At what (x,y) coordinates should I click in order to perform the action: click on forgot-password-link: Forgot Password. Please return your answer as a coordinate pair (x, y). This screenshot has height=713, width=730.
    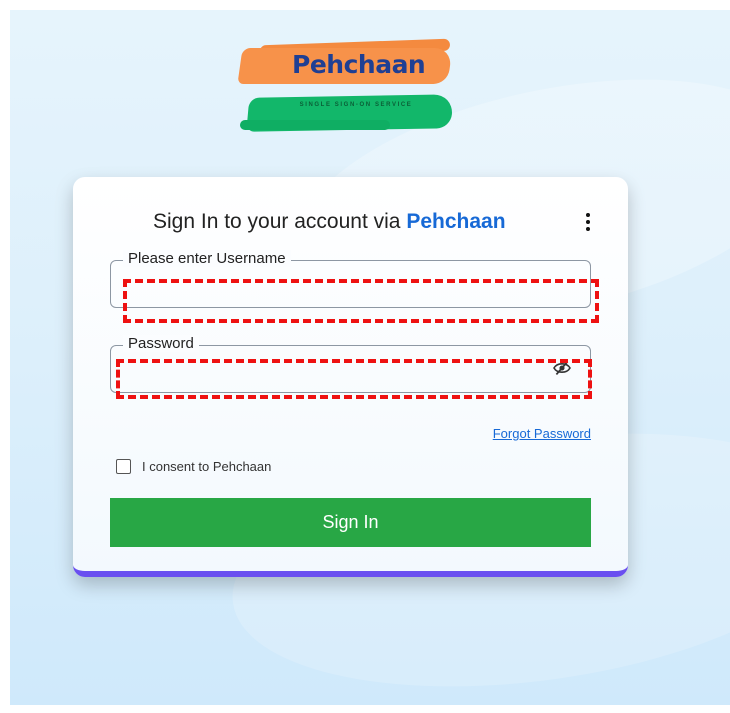
    Looking at the image, I should click on (542, 433).